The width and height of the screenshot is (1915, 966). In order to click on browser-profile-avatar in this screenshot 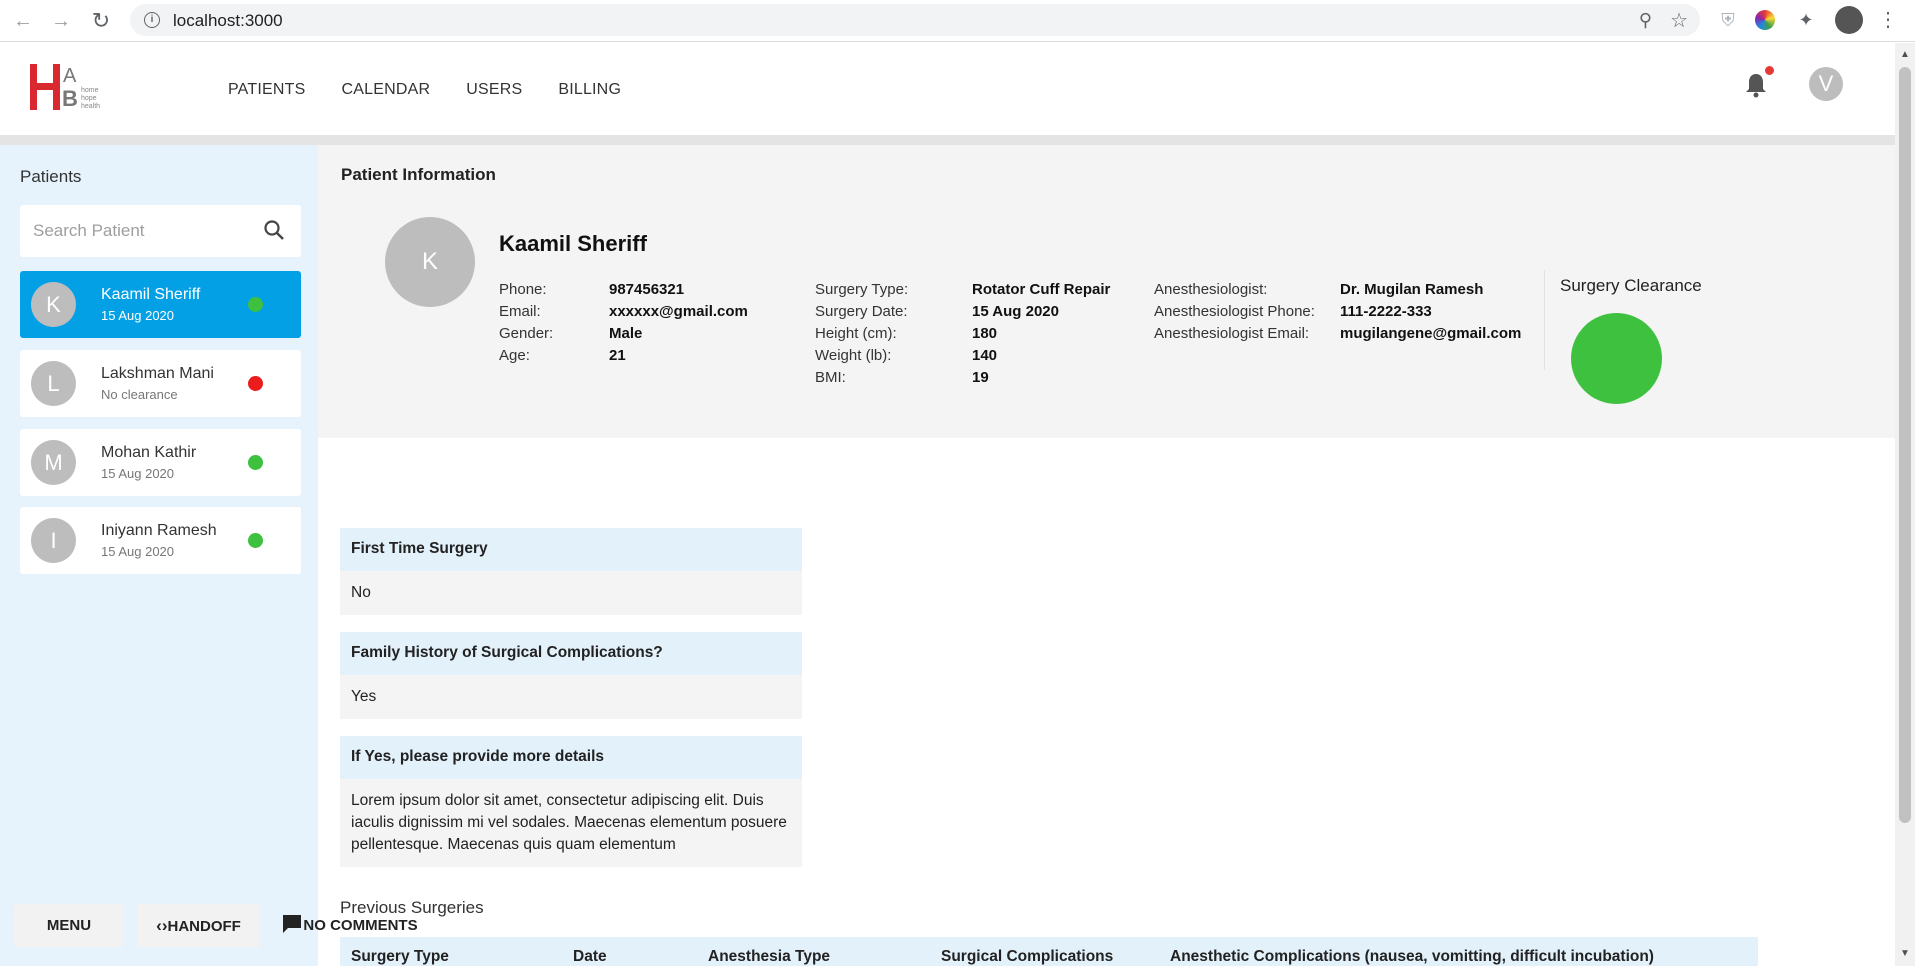, I will do `click(1849, 20)`.